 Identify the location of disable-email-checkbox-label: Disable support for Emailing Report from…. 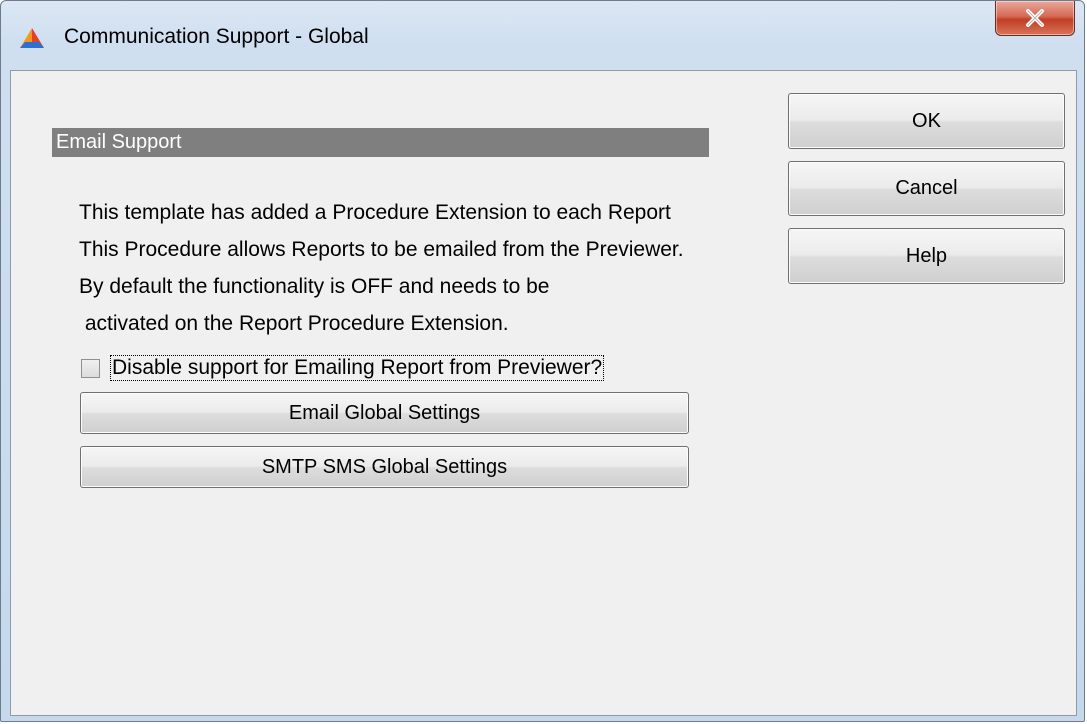
(357, 368).